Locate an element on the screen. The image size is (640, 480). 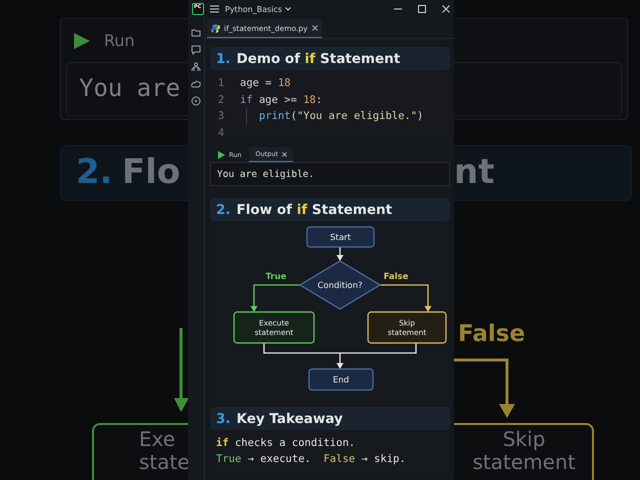
line-number: 4 is located at coordinates (221, 133).